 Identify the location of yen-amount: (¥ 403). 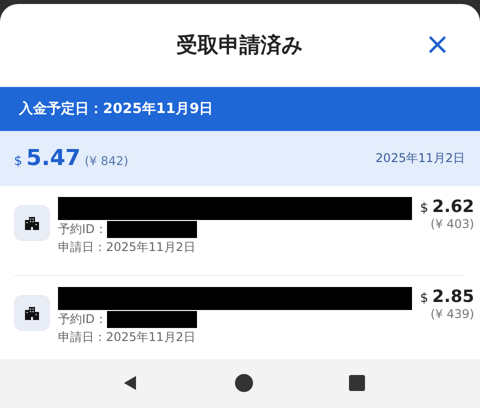
(452, 223).